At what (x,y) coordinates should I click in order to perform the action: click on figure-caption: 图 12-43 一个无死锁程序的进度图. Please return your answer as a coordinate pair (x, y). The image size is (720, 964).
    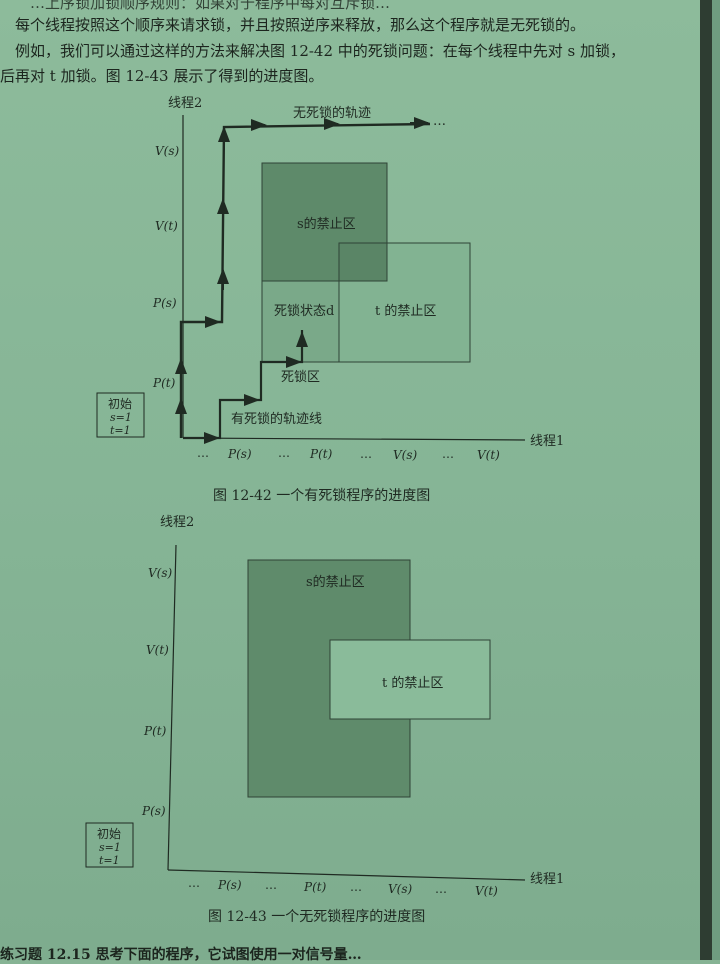
    Looking at the image, I should click on (317, 917).